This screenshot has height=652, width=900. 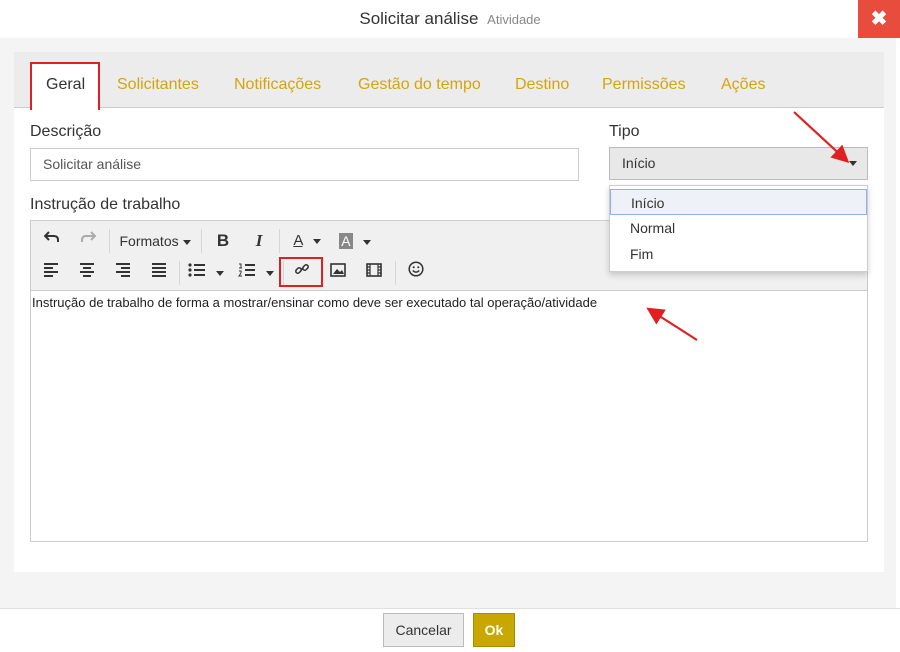 What do you see at coordinates (879, 19) in the screenshot?
I see `close-icon: ✖` at bounding box center [879, 19].